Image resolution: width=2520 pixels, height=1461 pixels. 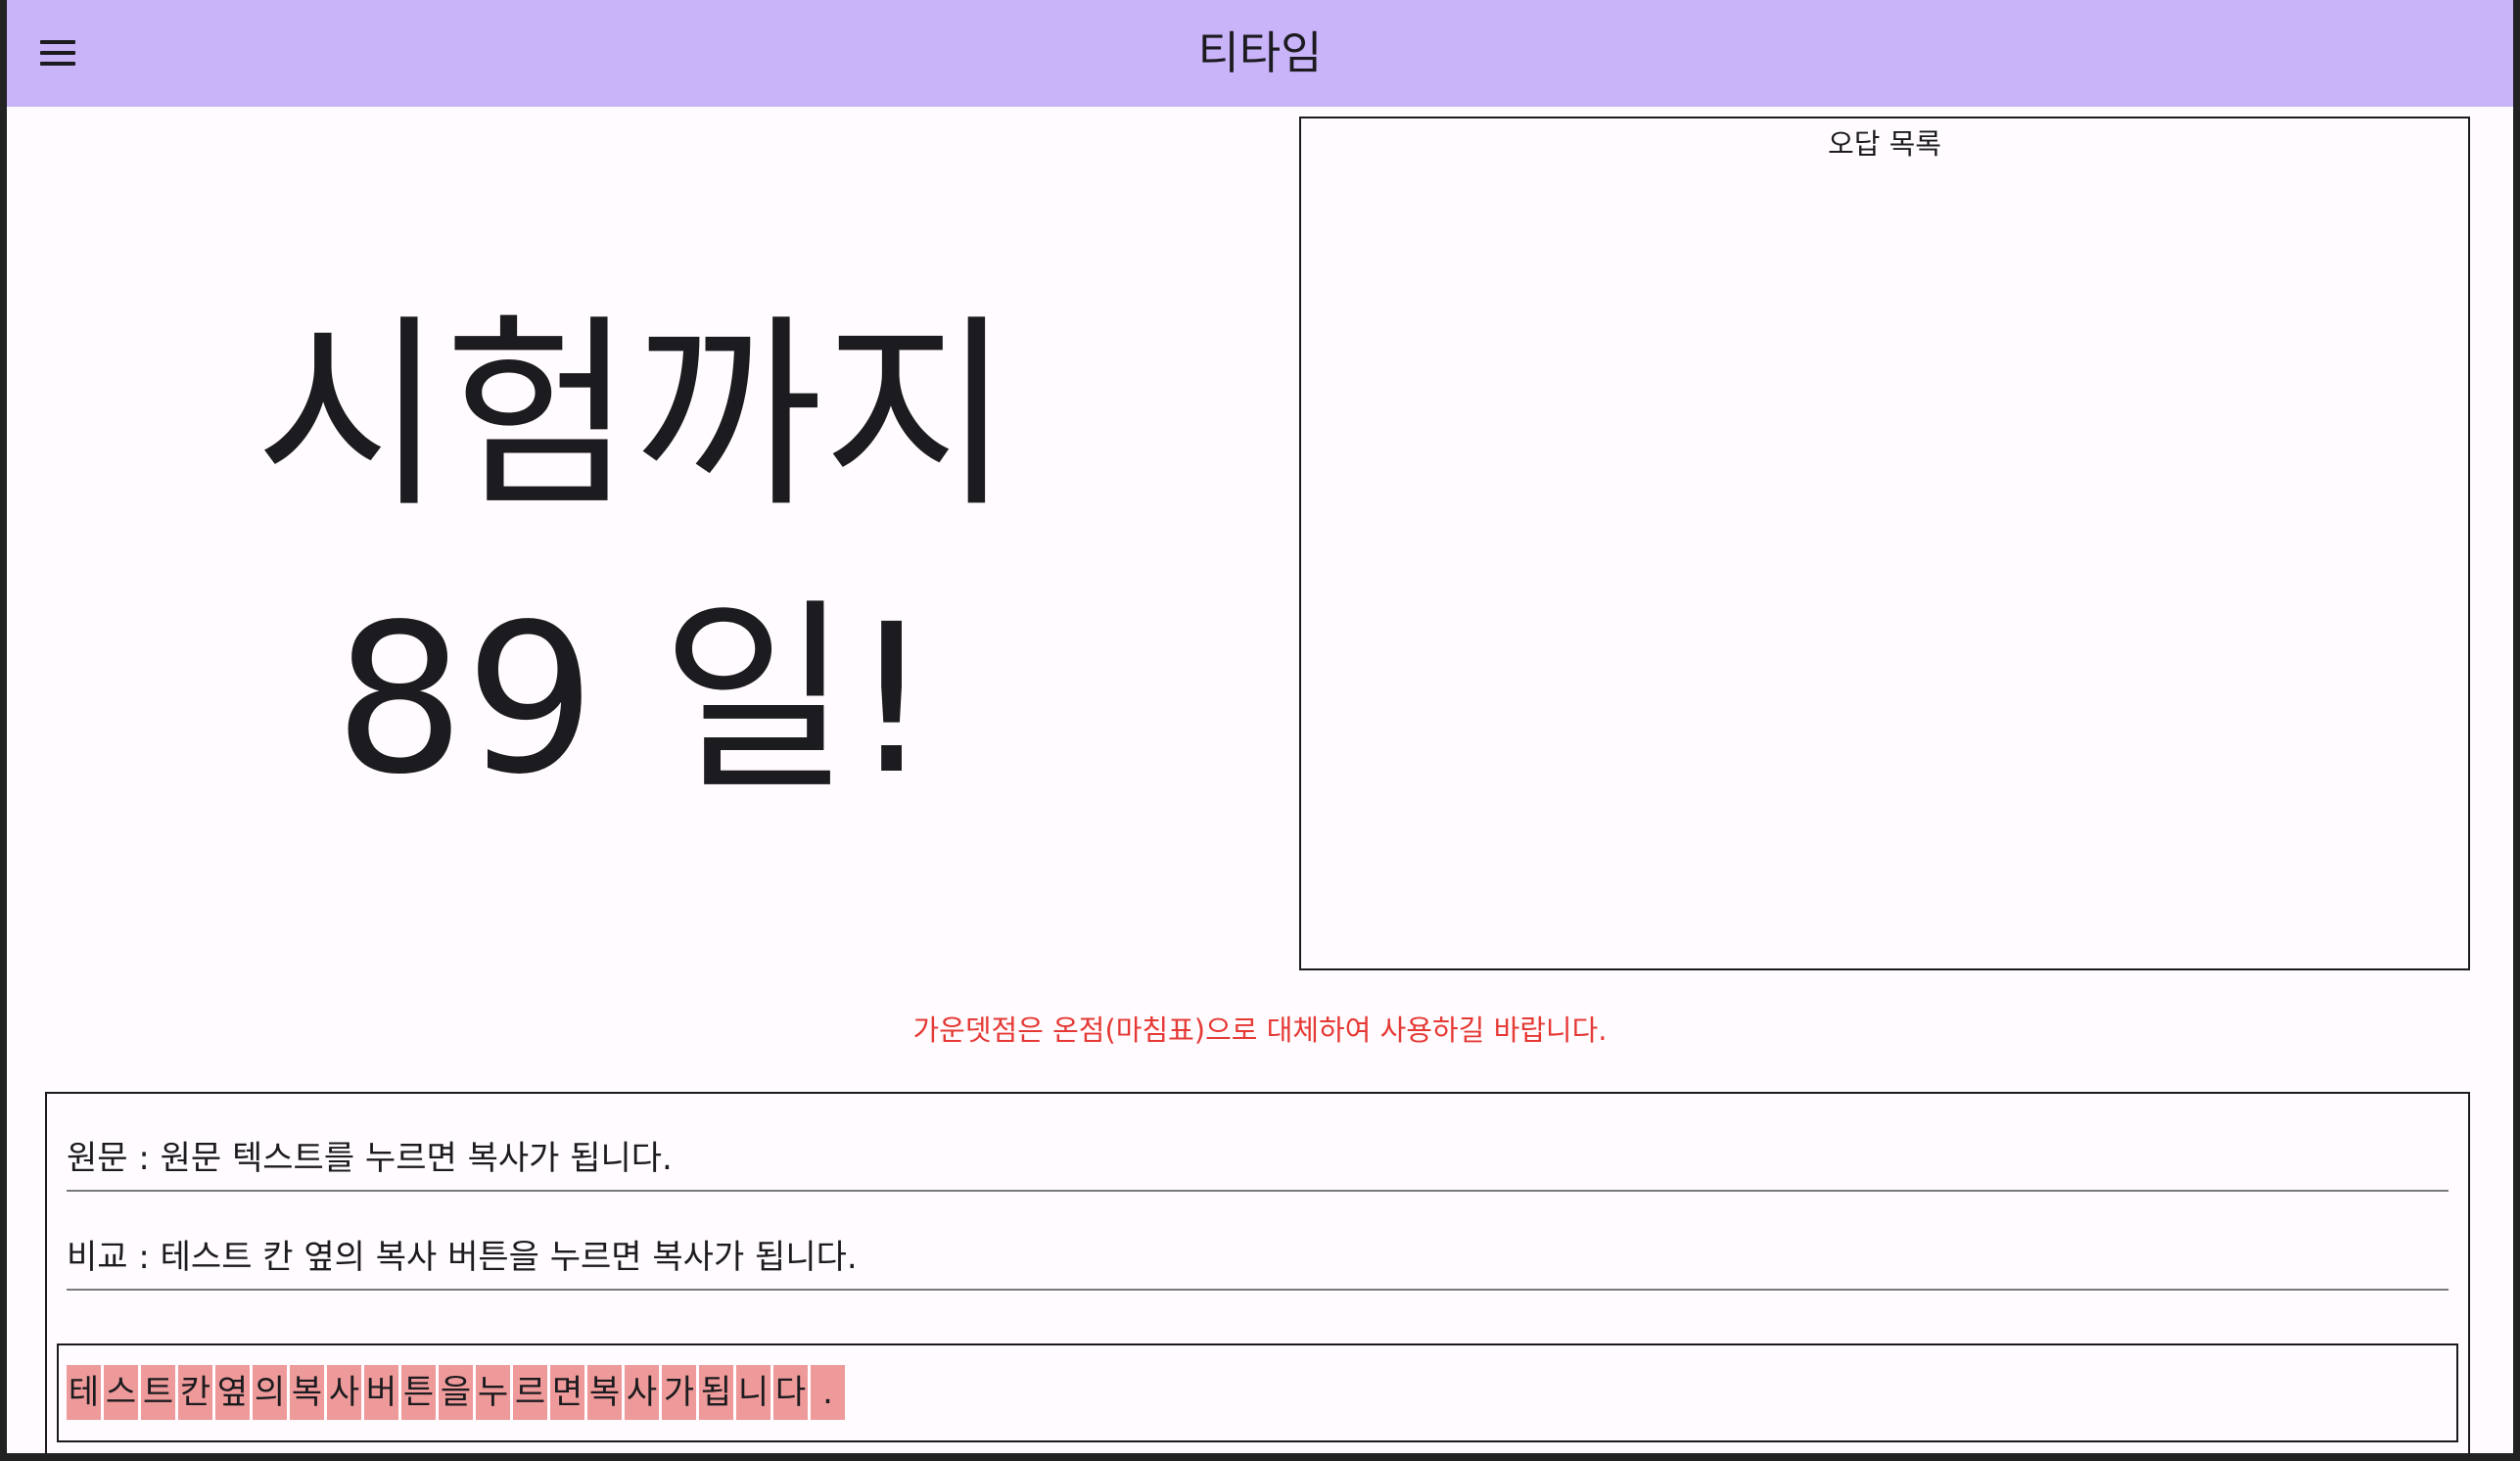 What do you see at coordinates (84, 1392) in the screenshot?
I see `typing-char: 테` at bounding box center [84, 1392].